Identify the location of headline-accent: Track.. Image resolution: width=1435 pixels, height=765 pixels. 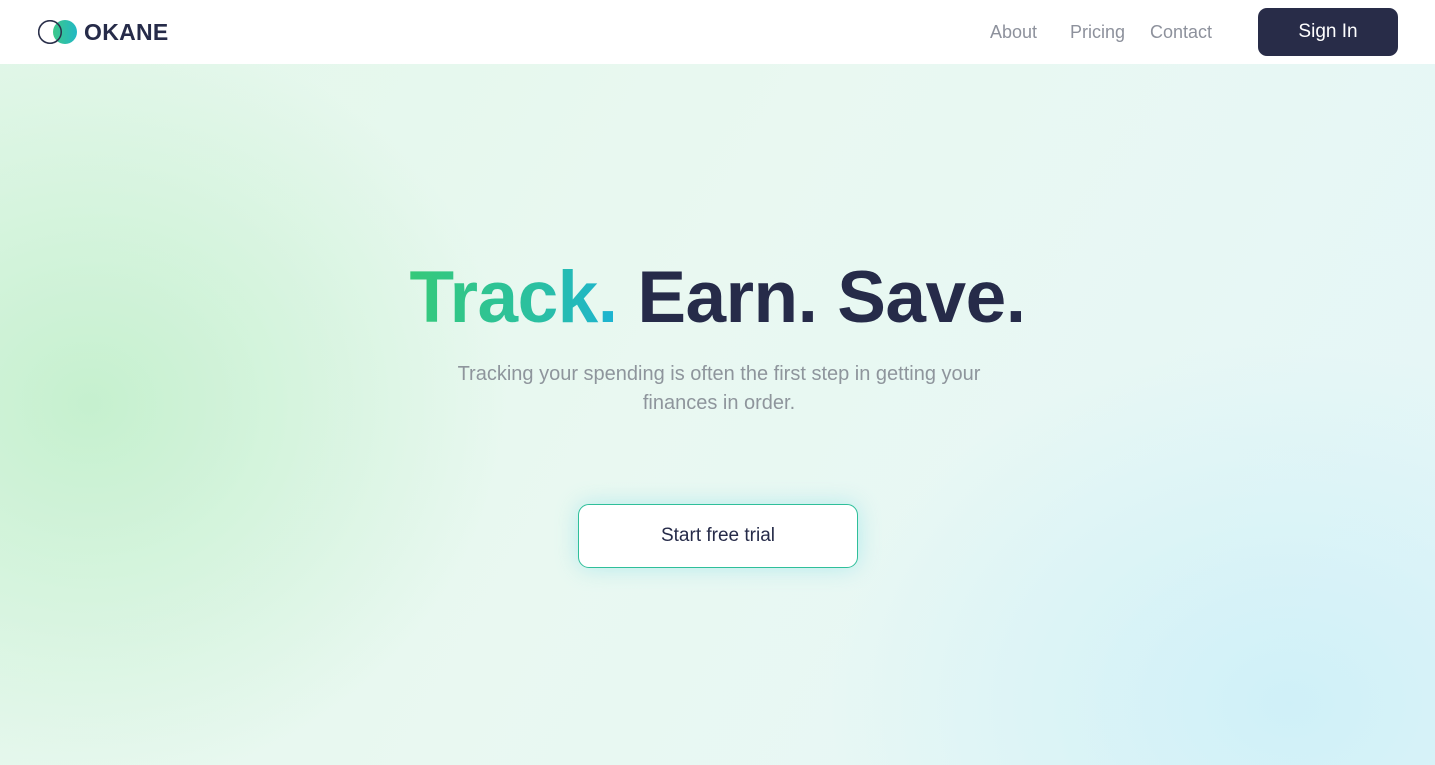
(514, 297).